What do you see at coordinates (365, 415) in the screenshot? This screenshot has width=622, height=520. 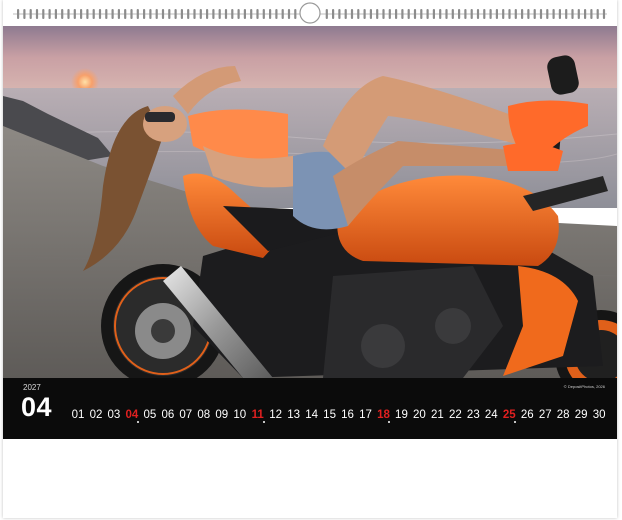 I see `day-17: 17` at bounding box center [365, 415].